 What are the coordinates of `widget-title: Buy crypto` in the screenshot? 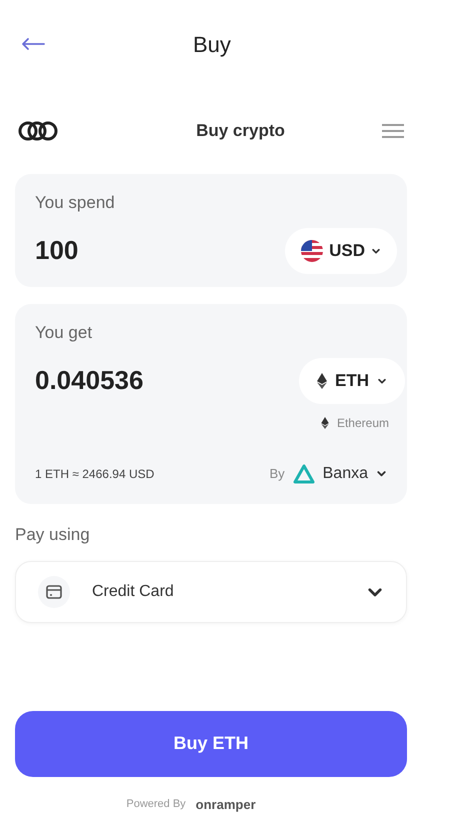 It's located at (240, 131).